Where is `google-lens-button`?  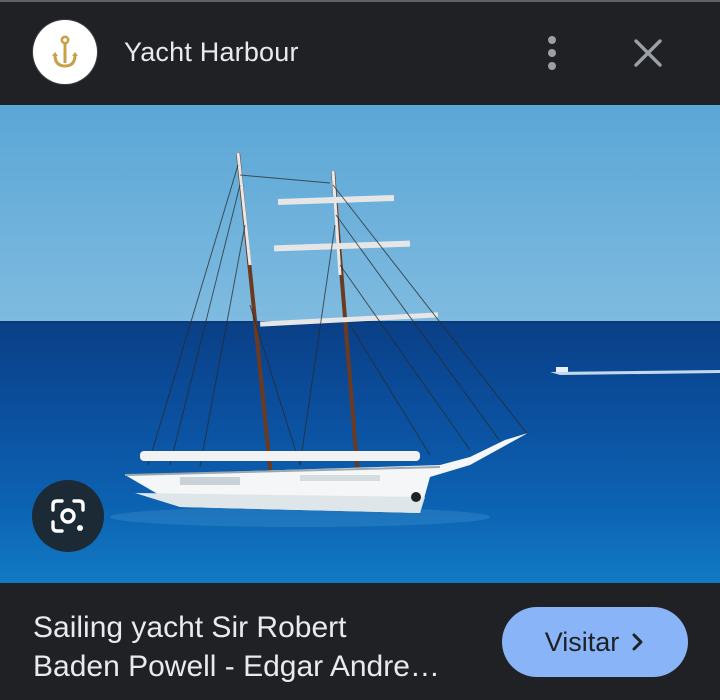
google-lens-button is located at coordinates (68, 516).